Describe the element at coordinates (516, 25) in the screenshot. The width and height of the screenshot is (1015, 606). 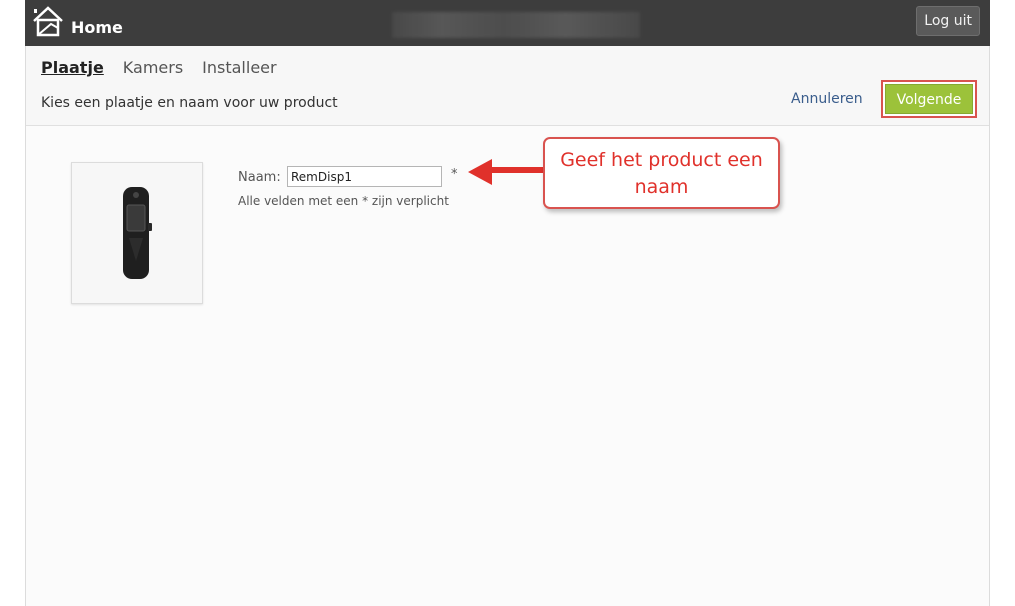
I see `blurred-header-region` at that location.